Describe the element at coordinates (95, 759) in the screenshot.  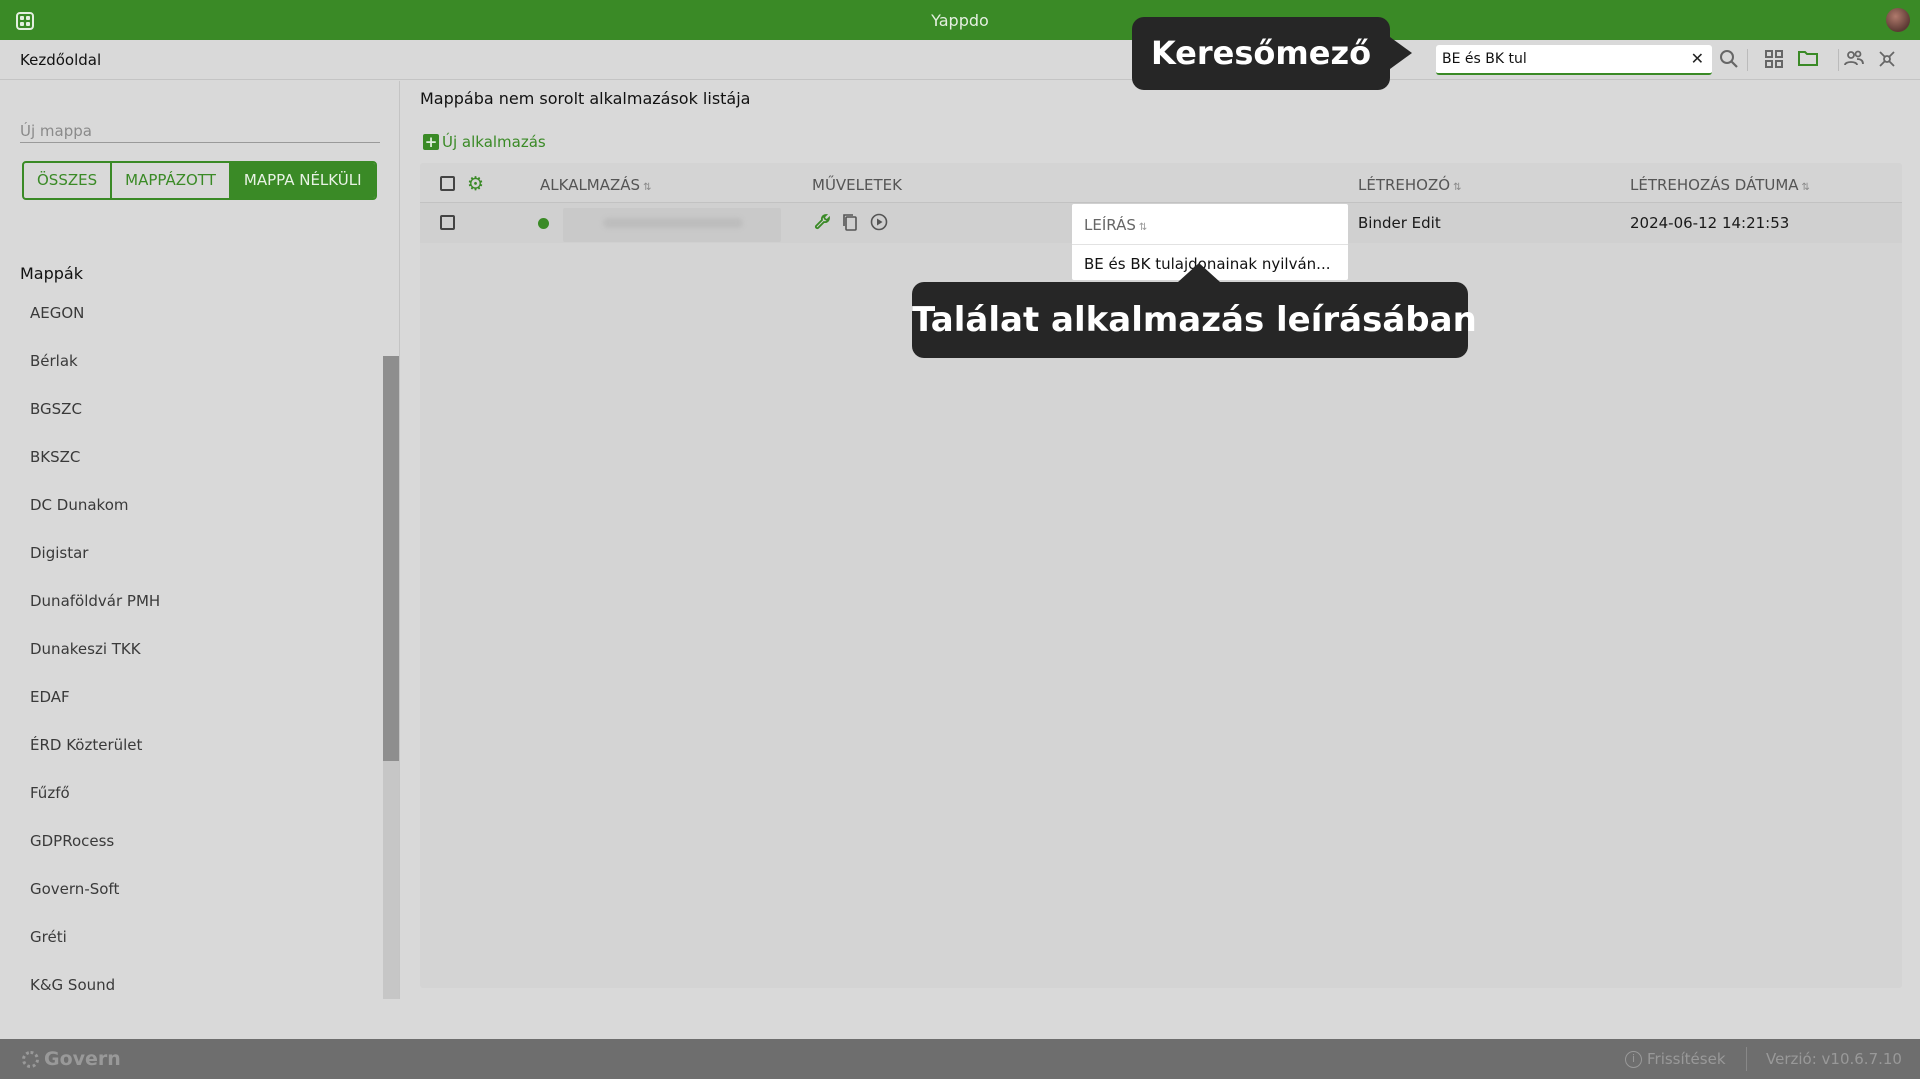
I see `folder-item: ÉRD Közterület` at that location.